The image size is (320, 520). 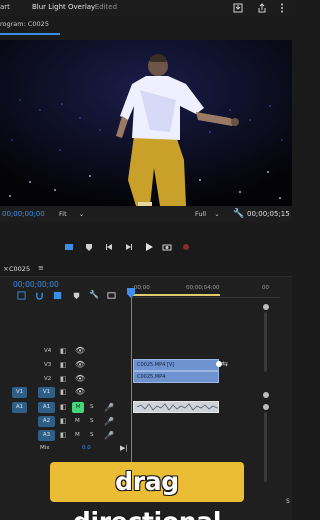 What do you see at coordinates (186, 247) in the screenshot?
I see `record-icon` at bounding box center [186, 247].